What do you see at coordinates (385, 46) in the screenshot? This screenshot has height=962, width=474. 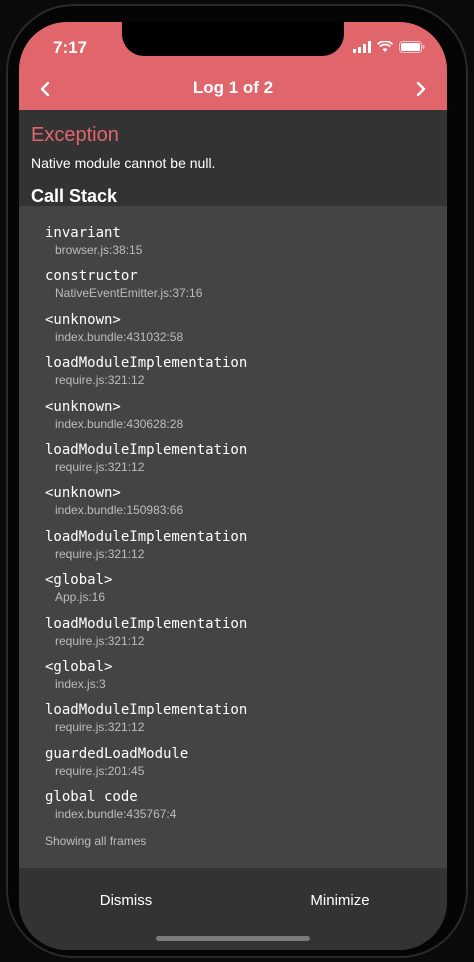 I see `wifi-icon` at bounding box center [385, 46].